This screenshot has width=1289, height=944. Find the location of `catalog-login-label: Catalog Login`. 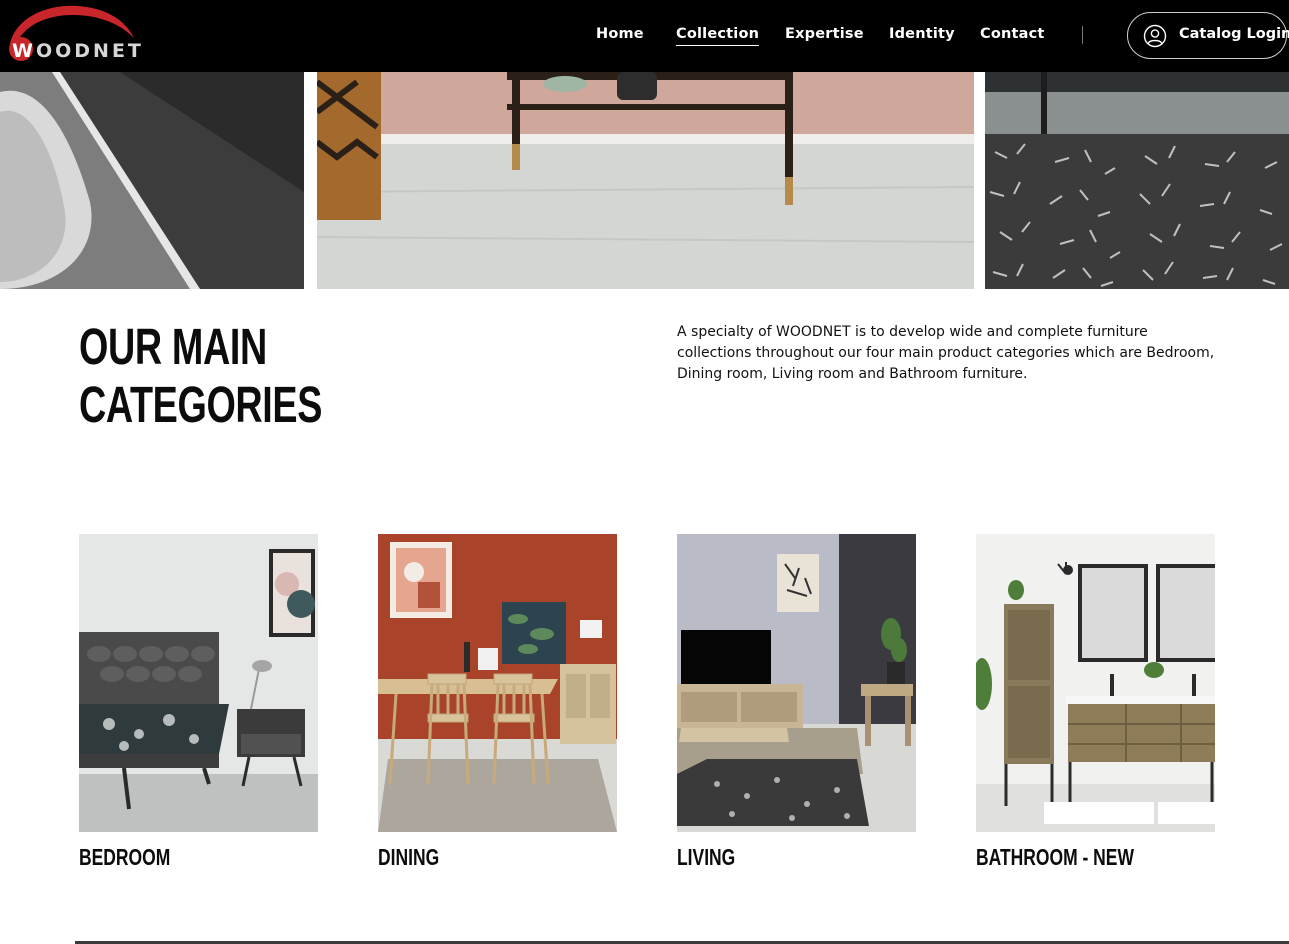

catalog-login-label: Catalog Login is located at coordinates (1234, 34).